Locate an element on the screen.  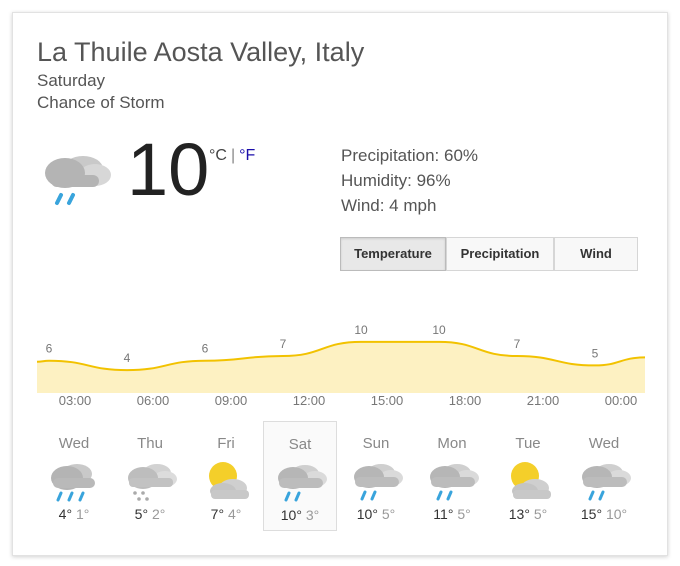
tab-precipitation: Precipitation is located at coordinates (500, 254).